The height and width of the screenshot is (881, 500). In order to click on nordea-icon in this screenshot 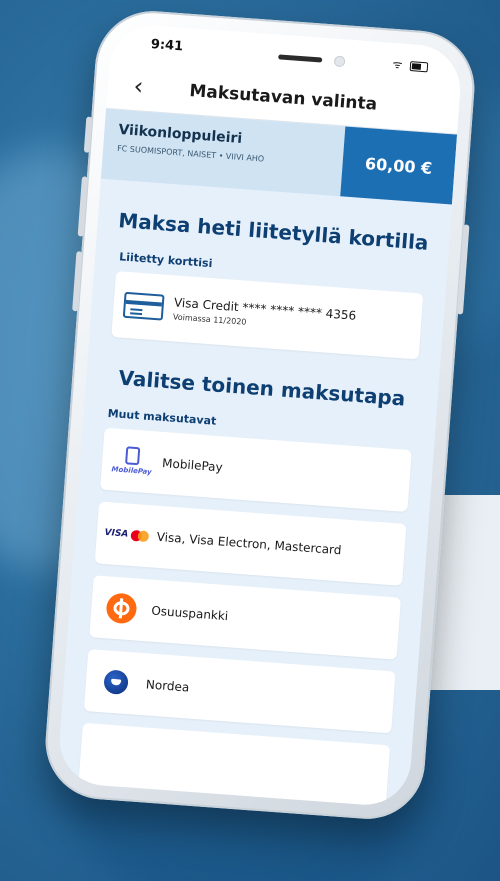, I will do `click(116, 682)`.